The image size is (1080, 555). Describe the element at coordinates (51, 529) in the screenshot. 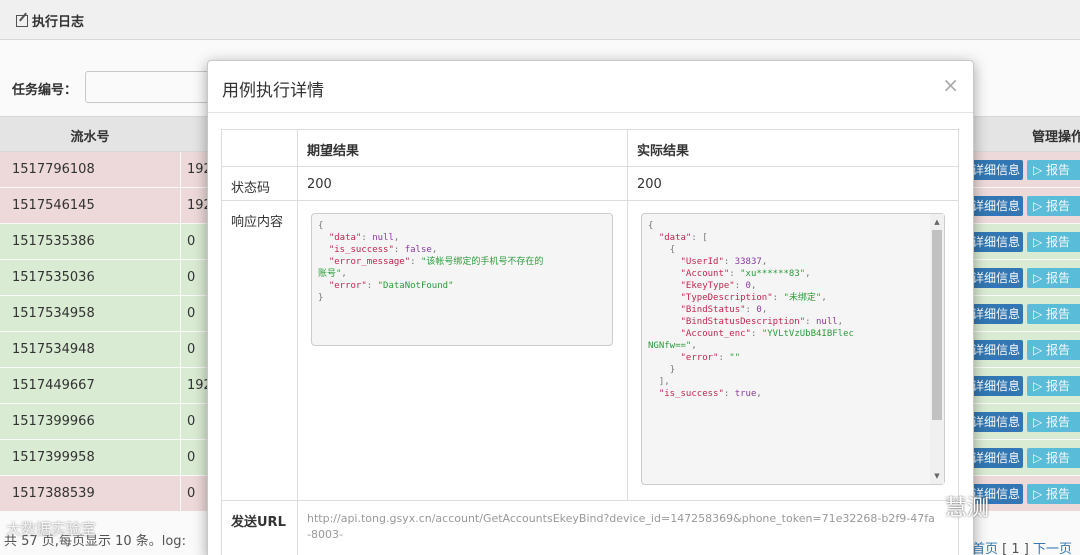

I see `watermark-left: 大数据实验室` at that location.